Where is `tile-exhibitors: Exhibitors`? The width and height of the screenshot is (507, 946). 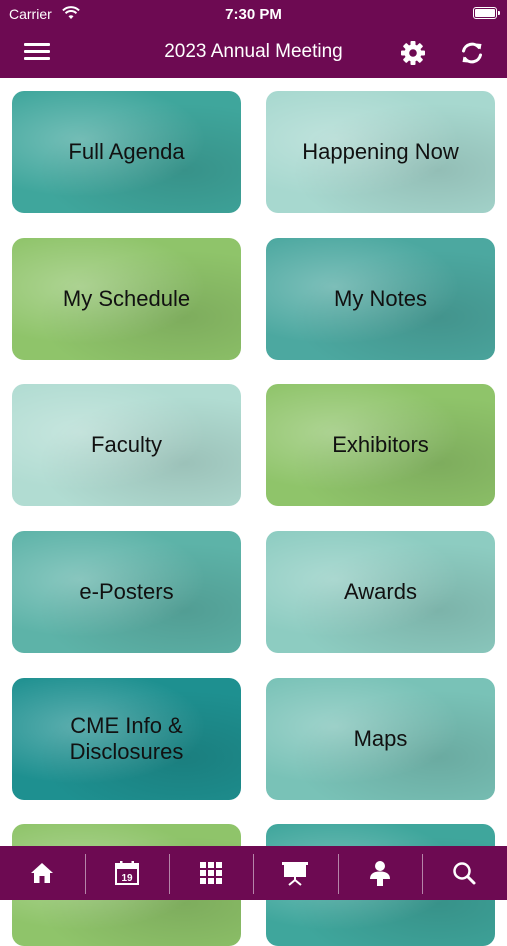 tile-exhibitors: Exhibitors is located at coordinates (380, 445).